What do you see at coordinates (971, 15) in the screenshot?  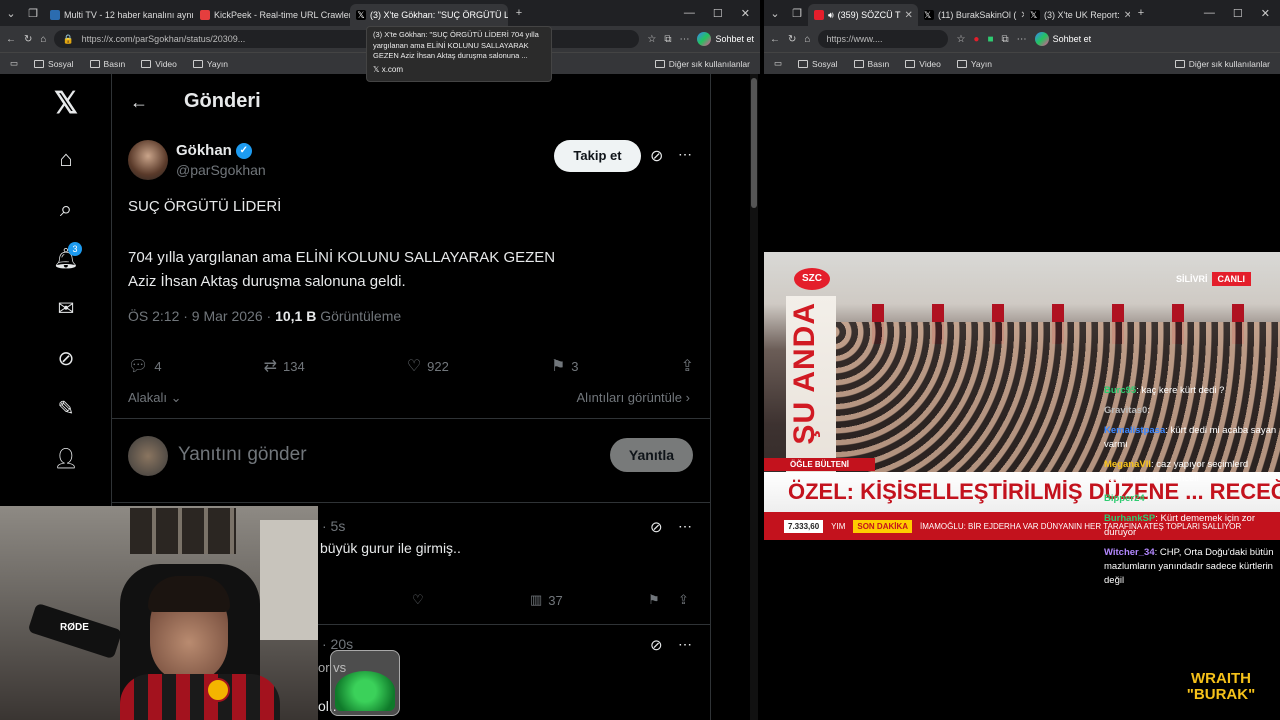 I see `tab-burak: 𝕏 (11) BurakSakinOl ( ✕` at bounding box center [971, 15].